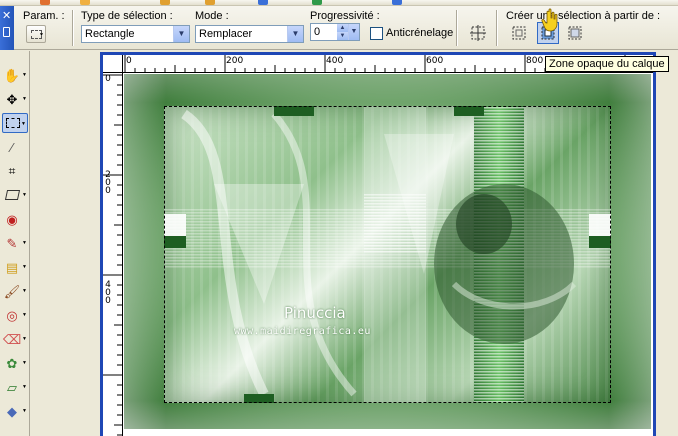 The width and height of the screenshot is (678, 436). Describe the element at coordinates (420, 33) in the screenshot. I see `antialias-label: Anticrénelage` at that location.